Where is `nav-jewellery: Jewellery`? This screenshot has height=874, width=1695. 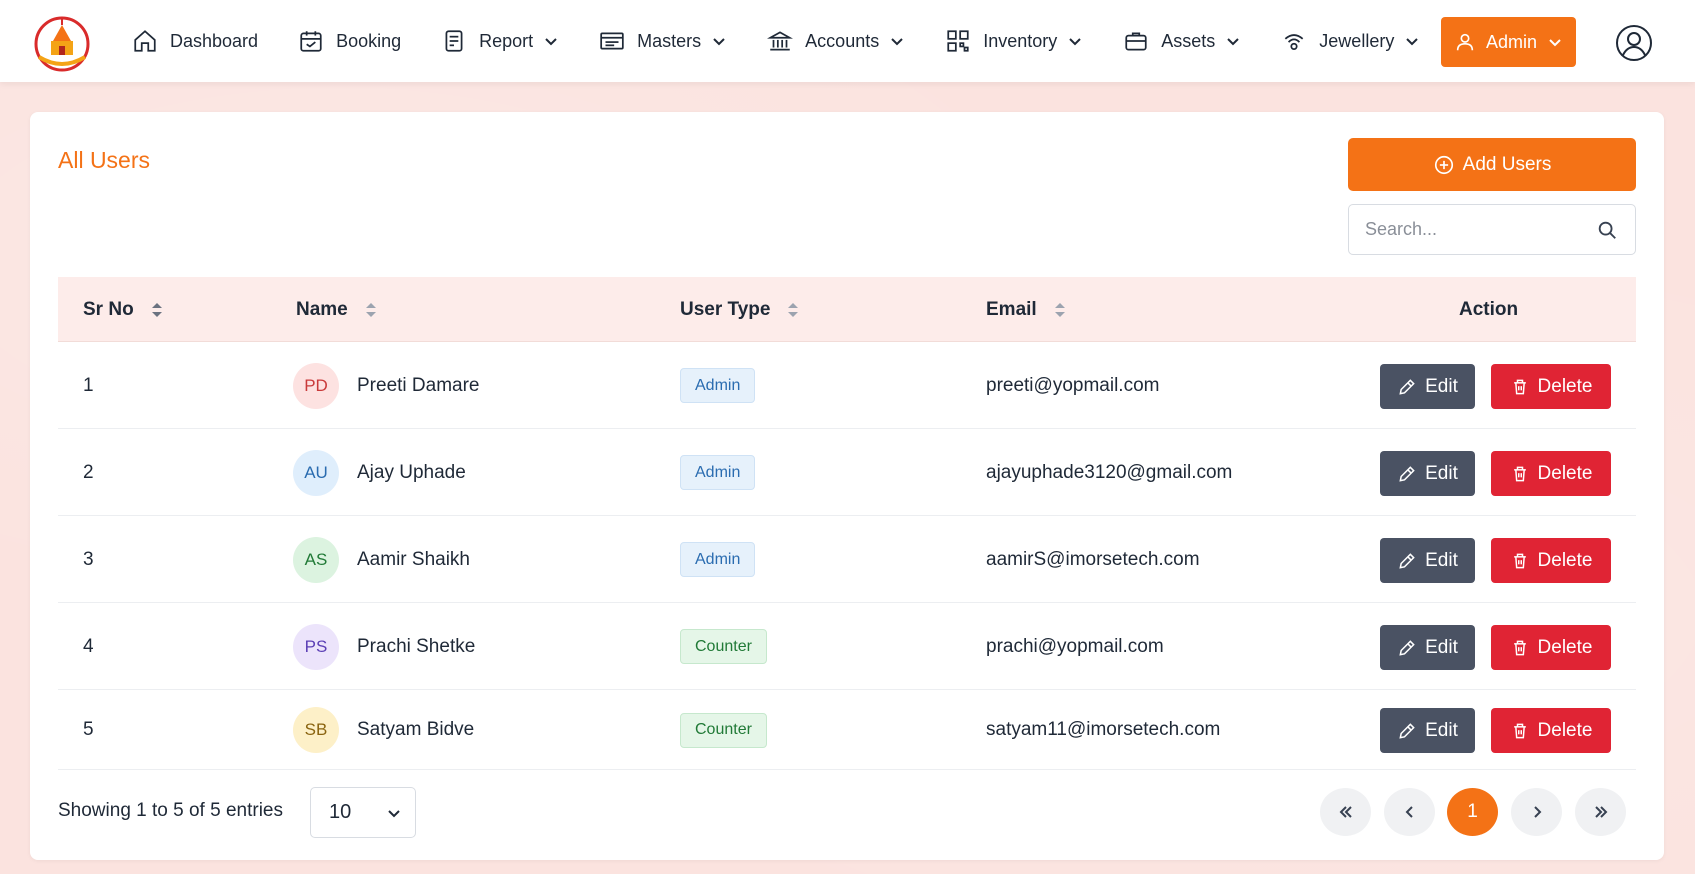
nav-jewellery: Jewellery is located at coordinates (1350, 41).